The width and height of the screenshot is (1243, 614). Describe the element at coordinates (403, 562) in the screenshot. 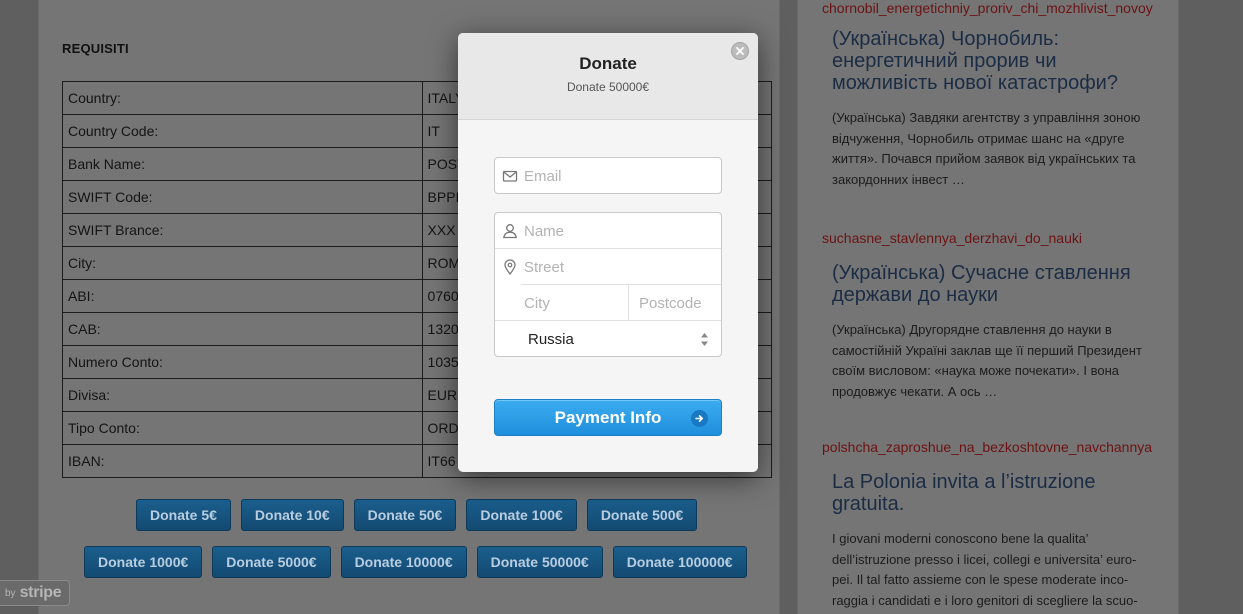

I see `donate-amount-button: Donate 10000€` at that location.